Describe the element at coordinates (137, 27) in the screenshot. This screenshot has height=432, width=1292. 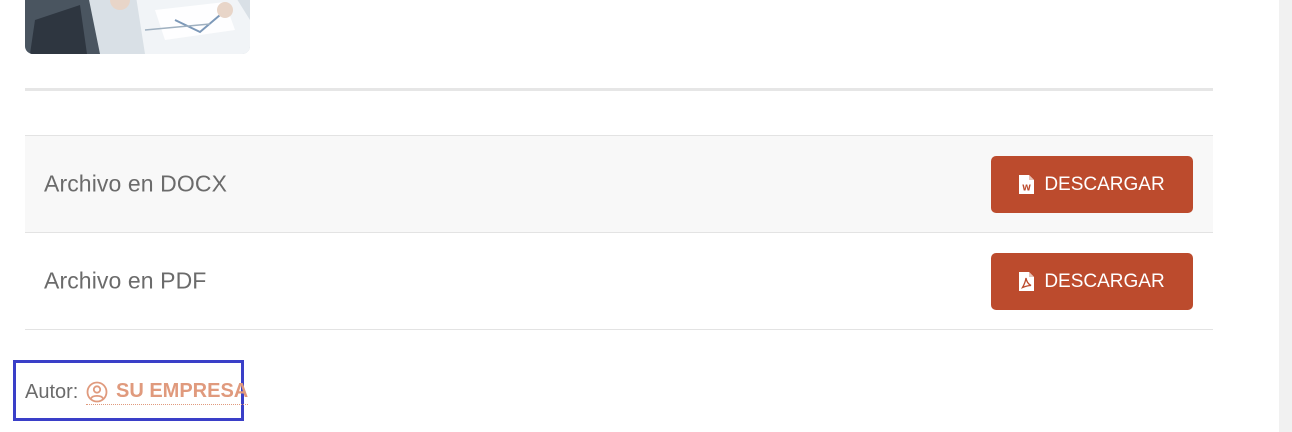
I see `article-image` at that location.